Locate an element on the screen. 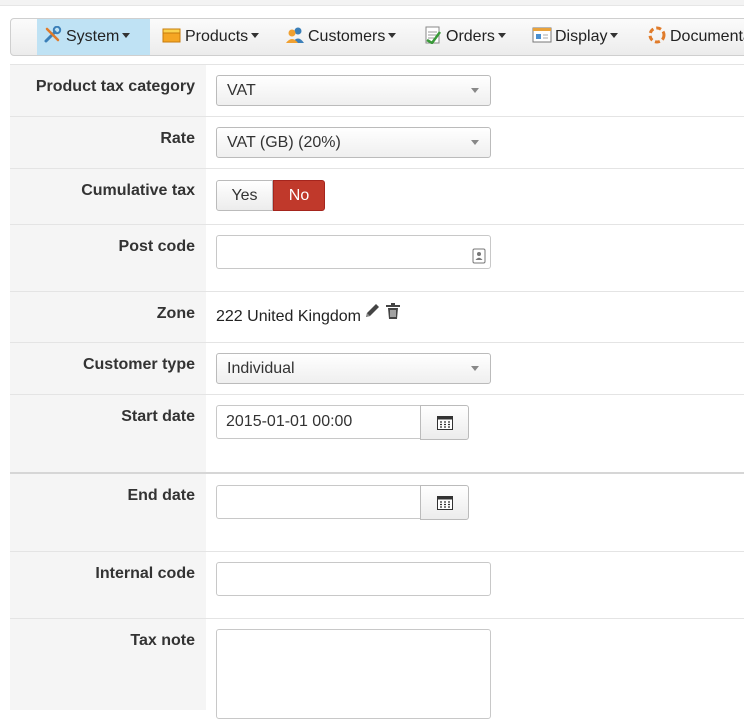 This screenshot has height=719, width=744. tax-note-textarea is located at coordinates (353, 674).